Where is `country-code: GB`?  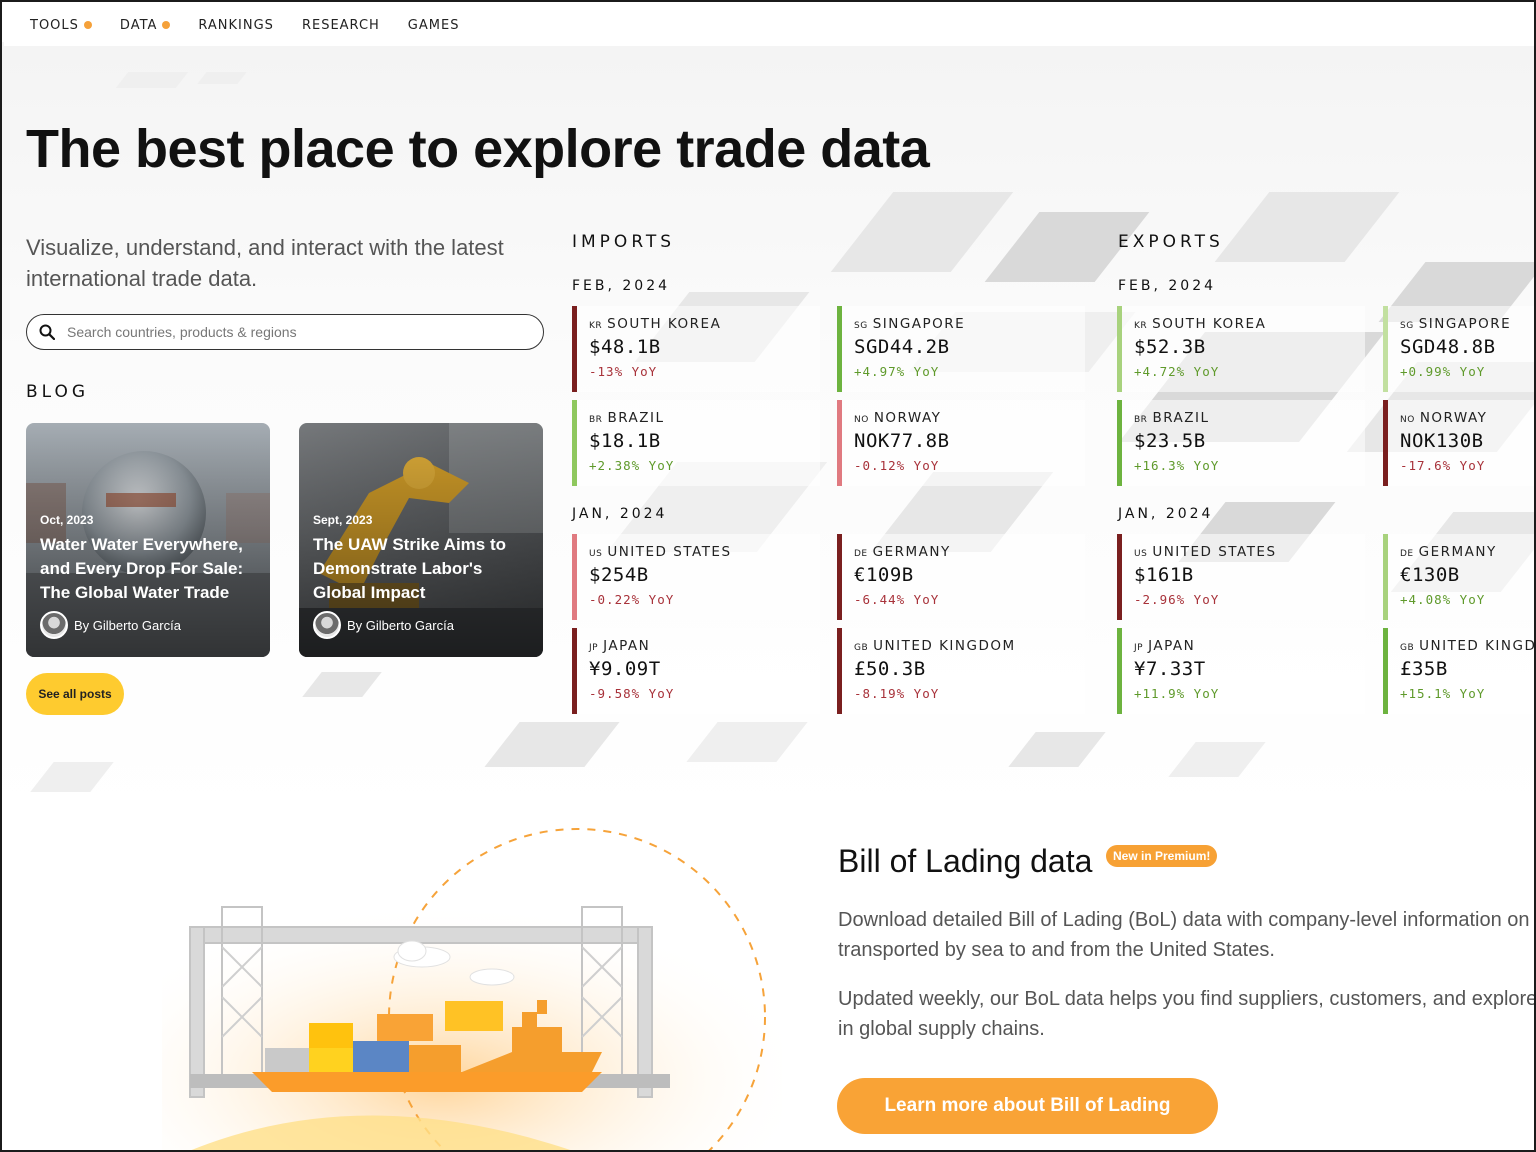 country-code: GB is located at coordinates (861, 648).